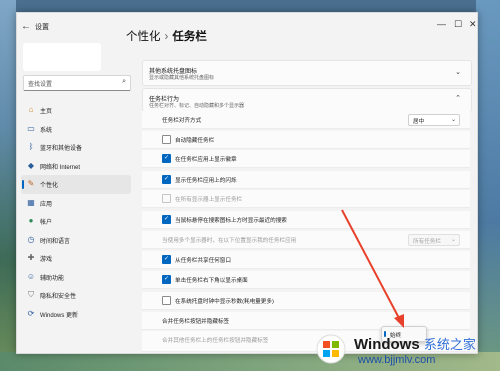  I want to click on page-title: 任务栏, so click(189, 37).